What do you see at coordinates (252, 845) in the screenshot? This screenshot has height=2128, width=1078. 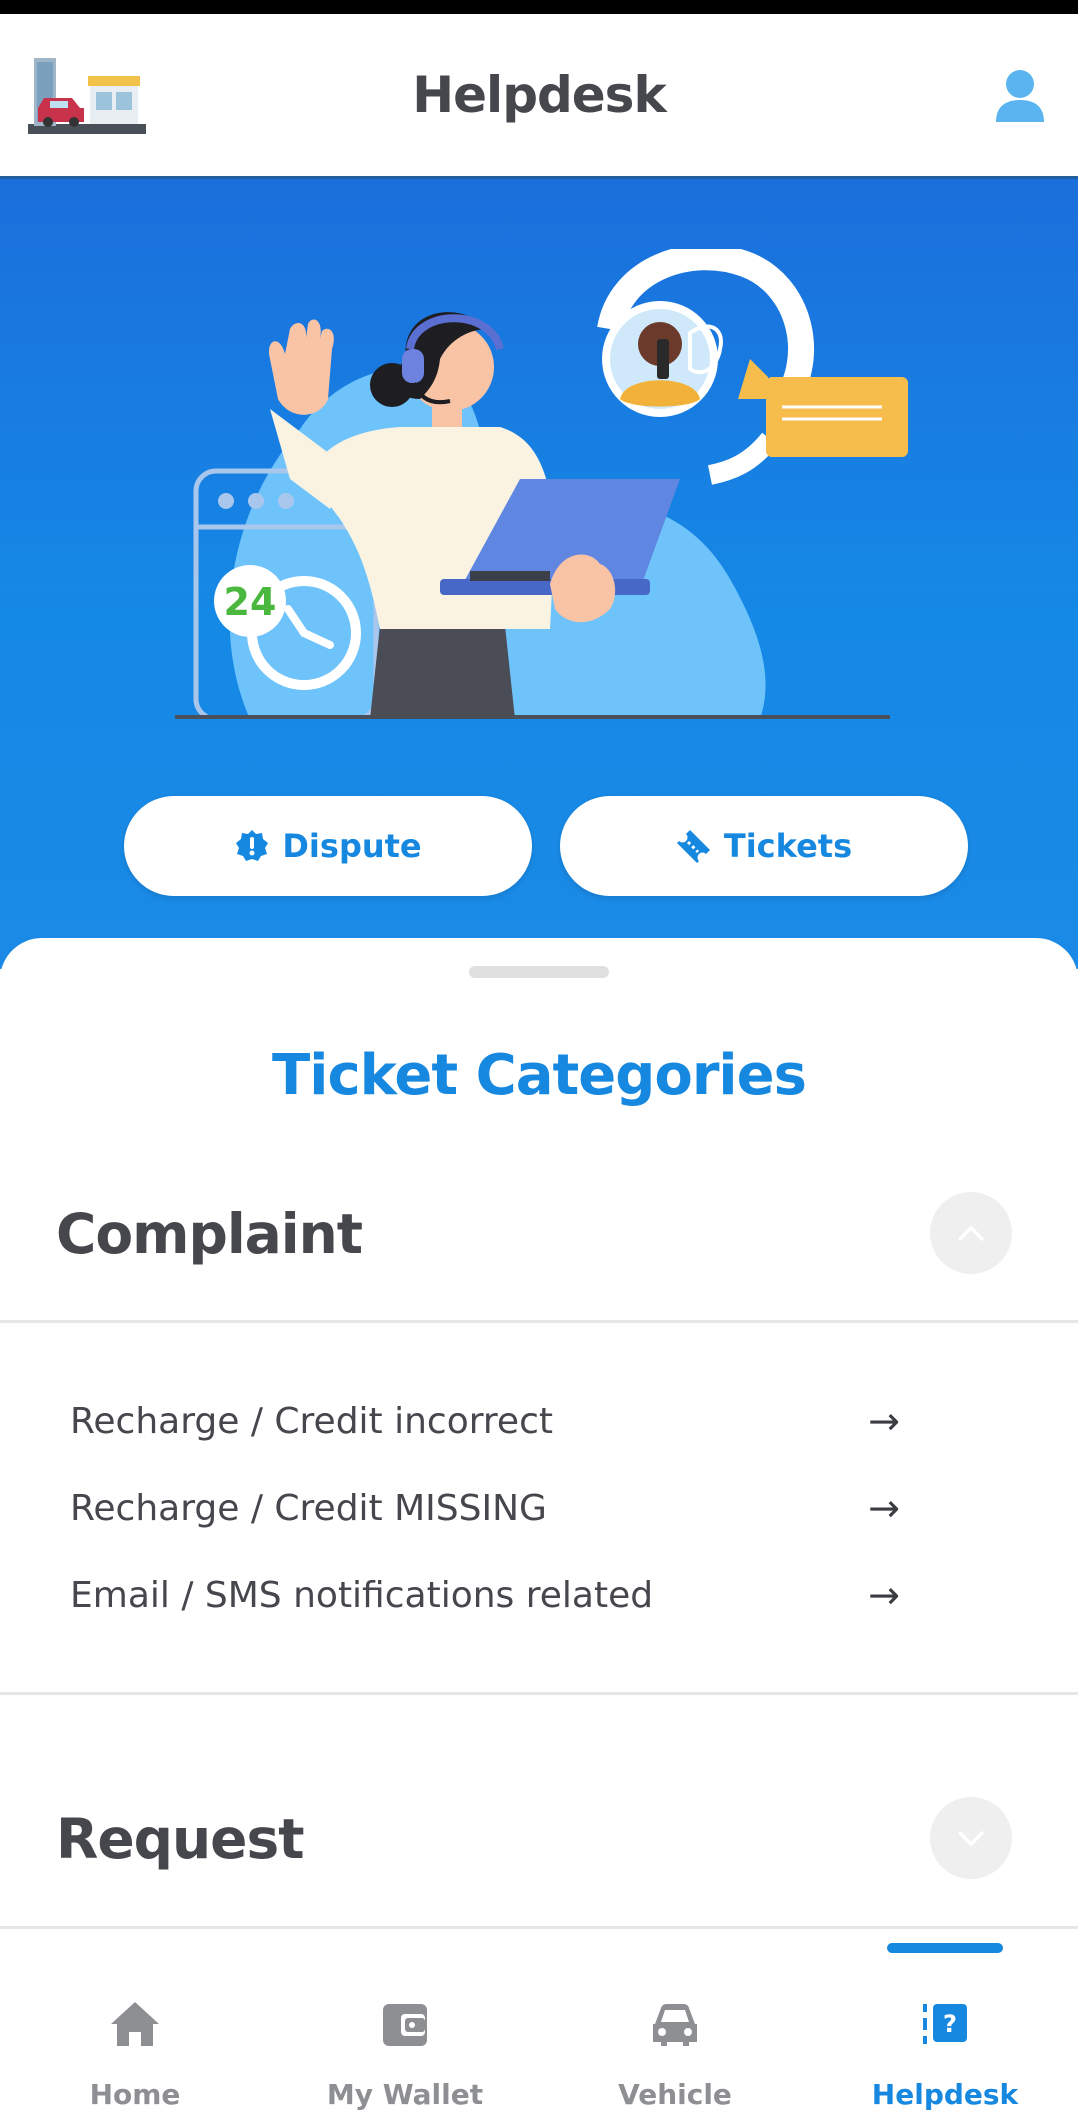 I see `alert-badge-icon` at bounding box center [252, 845].